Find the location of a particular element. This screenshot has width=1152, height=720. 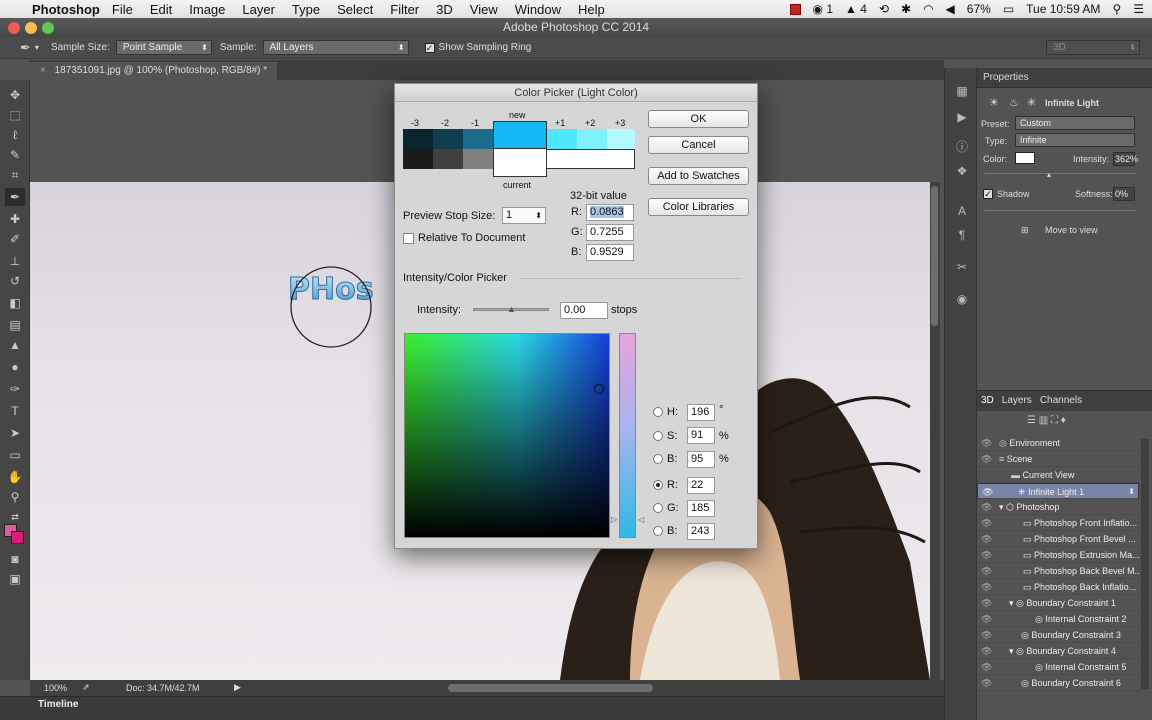

tab-3d: 3D is located at coordinates (987, 401).